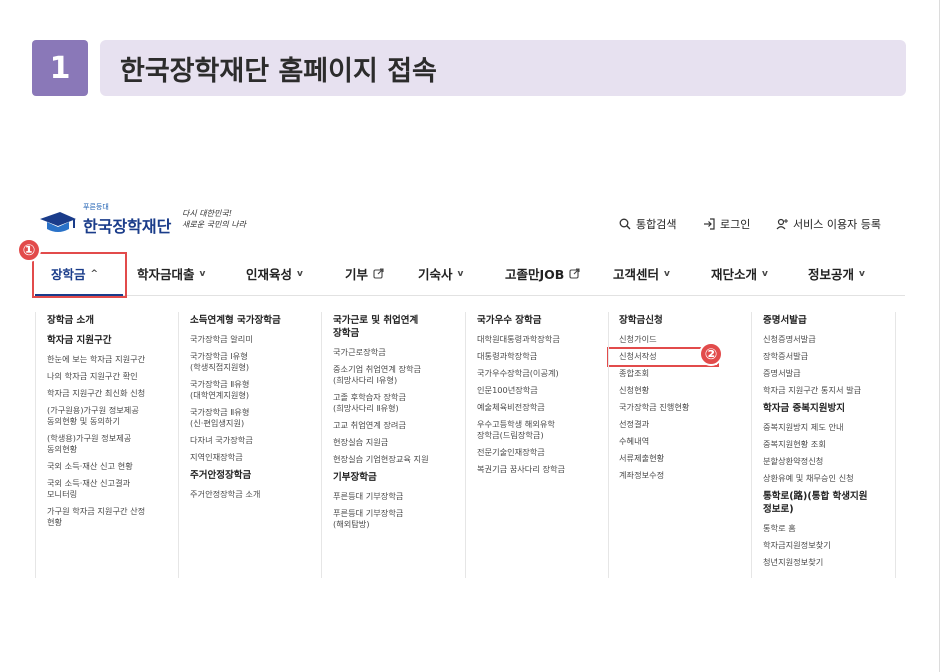 This screenshot has height=672, width=949. Describe the element at coordinates (829, 562) in the screenshot. I see `menu-link: 청년지원정보찾기` at that location.